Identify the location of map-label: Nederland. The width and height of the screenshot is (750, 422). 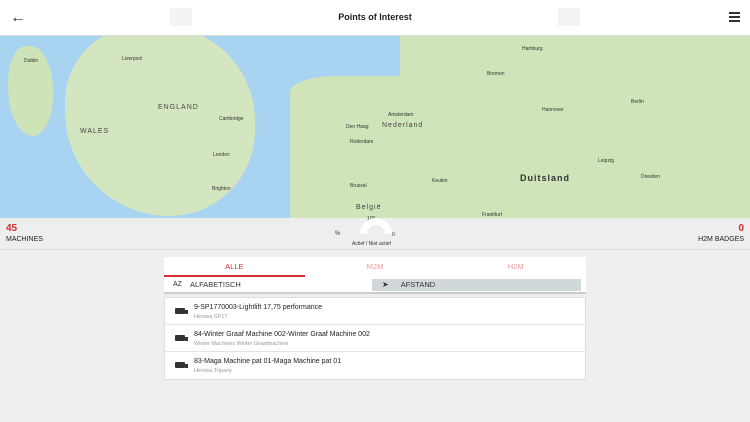
(403, 125).